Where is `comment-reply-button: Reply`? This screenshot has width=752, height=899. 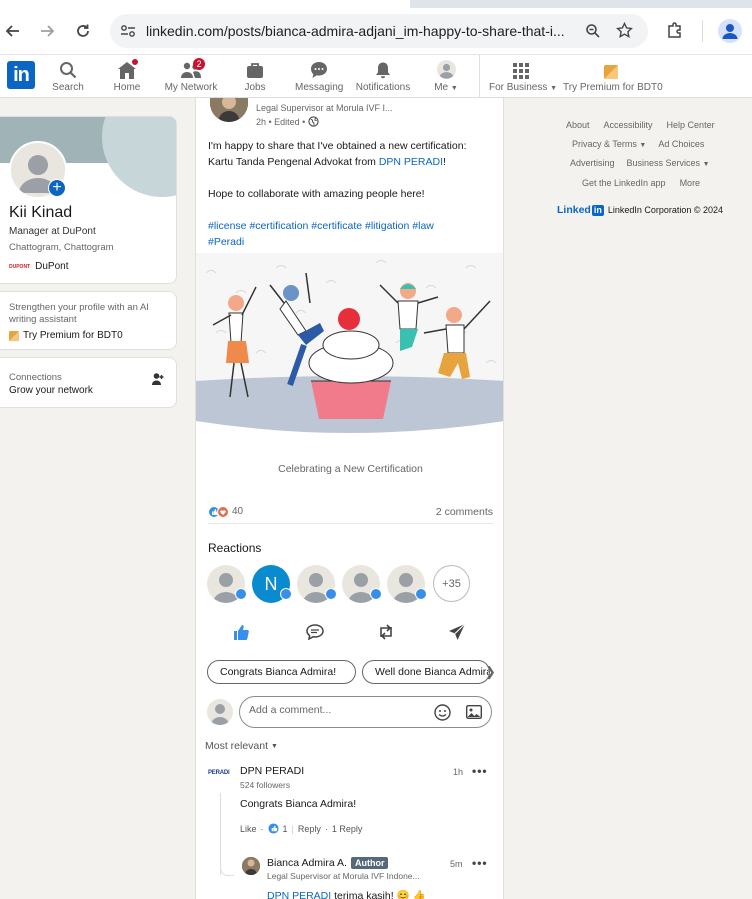
comment-reply-button: Reply is located at coordinates (309, 829).